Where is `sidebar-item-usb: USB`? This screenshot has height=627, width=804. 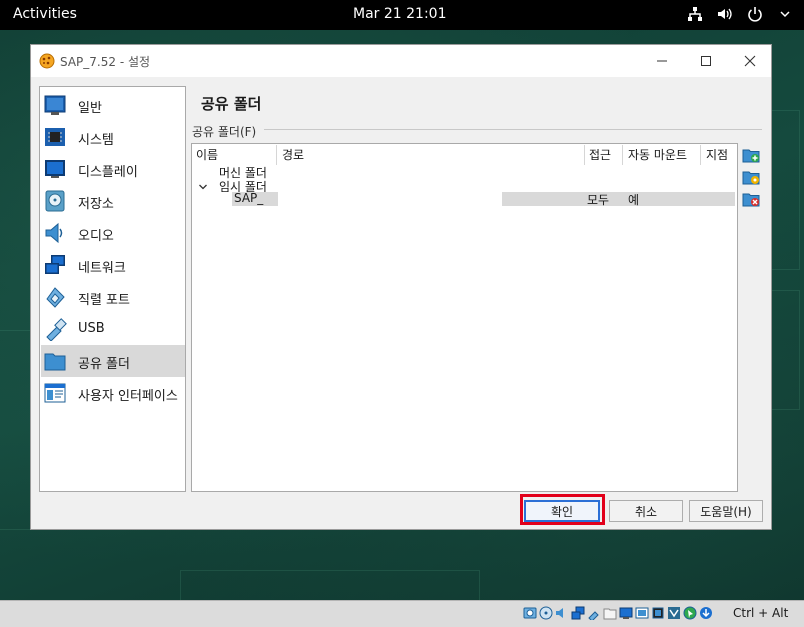 sidebar-item-usb: USB is located at coordinates (113, 329).